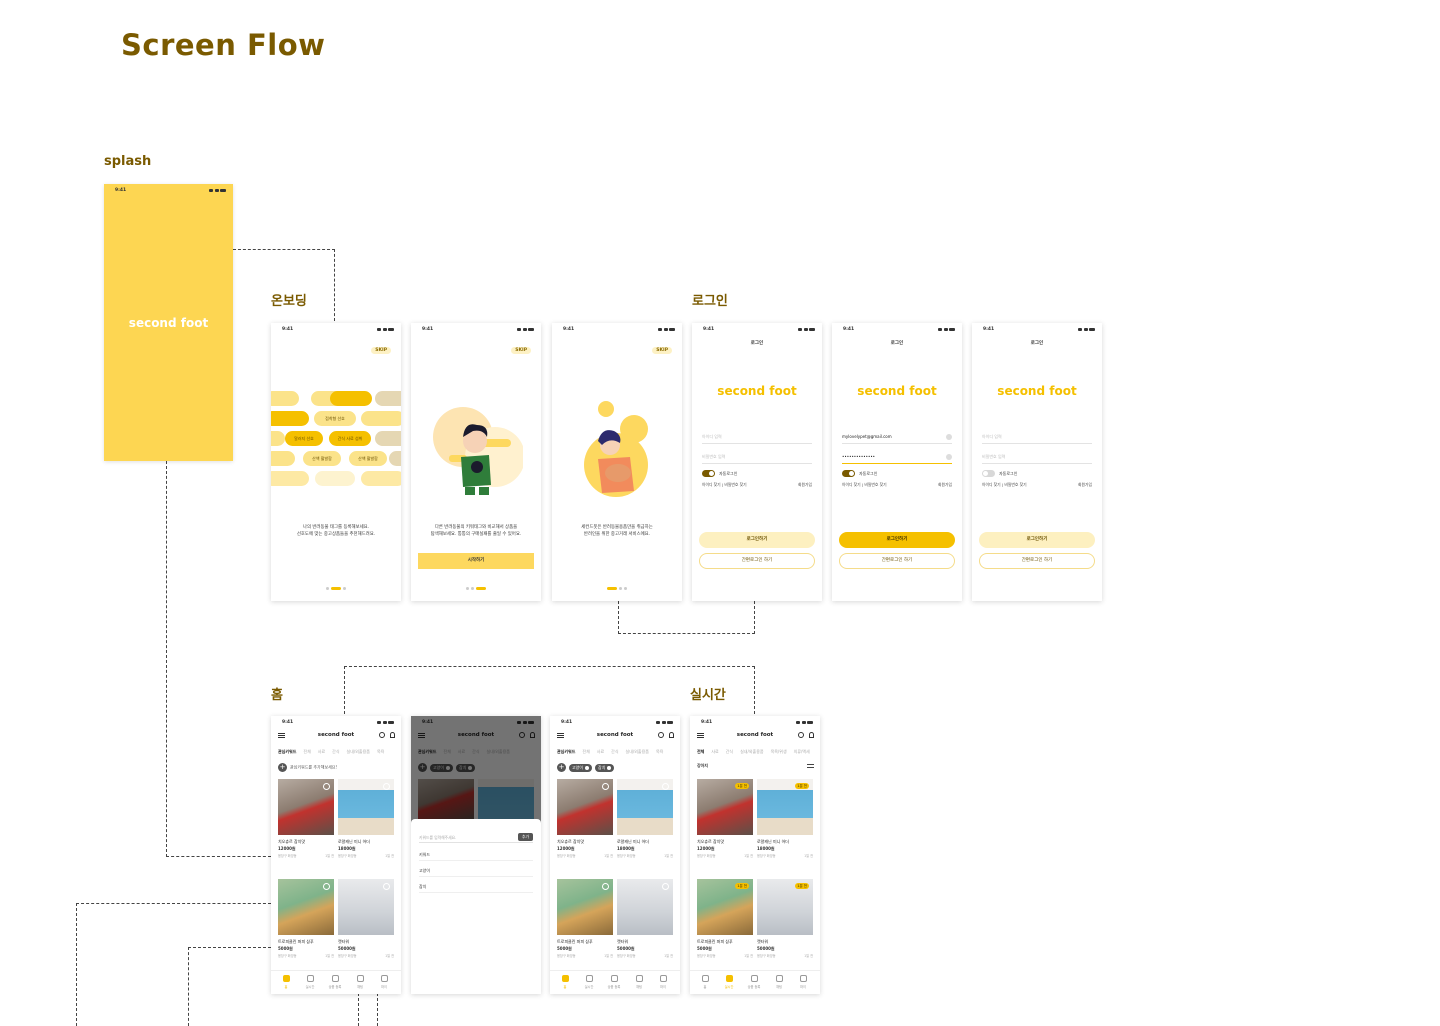 This screenshot has height=1026, width=1440. I want to click on sheet-item: 고양이, so click(476, 871).